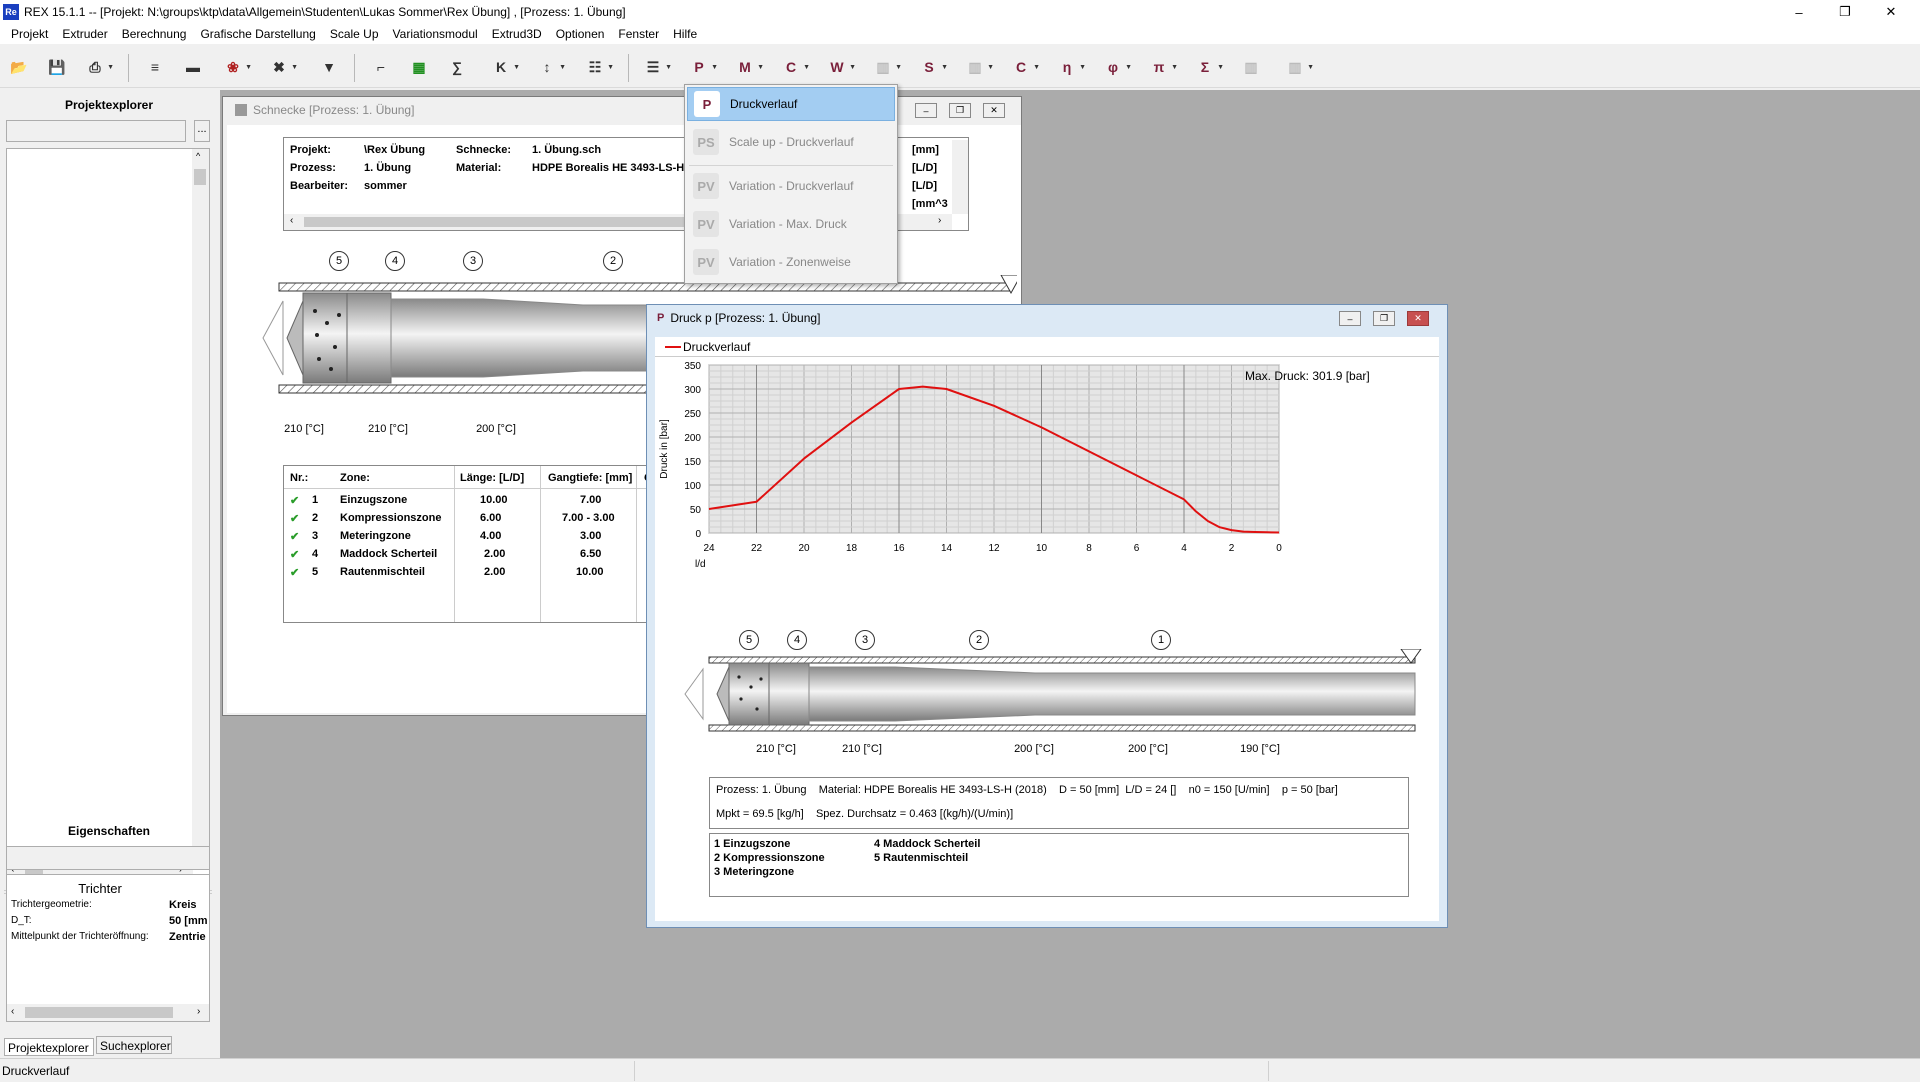 The image size is (1920, 1082). I want to click on minimize-button: –, so click(1799, 12).